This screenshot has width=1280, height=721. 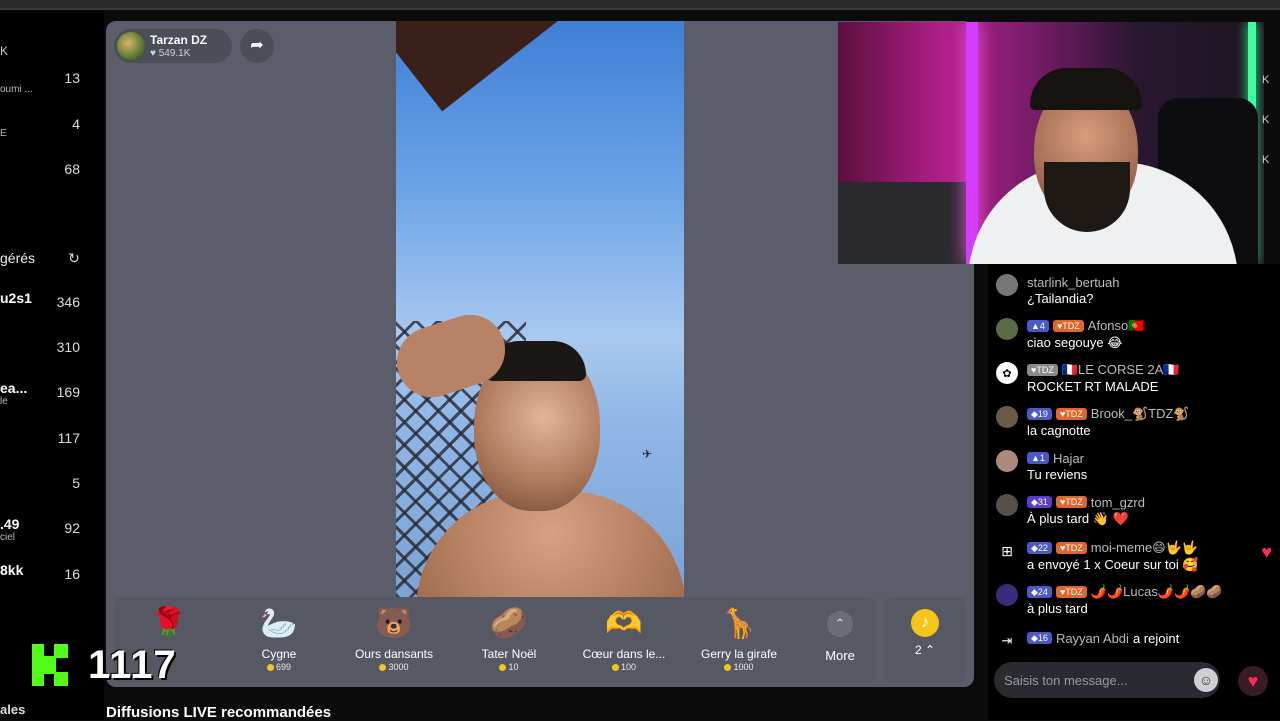 What do you see at coordinates (169, 623) in the screenshot?
I see `rose-icon: 🌹` at bounding box center [169, 623].